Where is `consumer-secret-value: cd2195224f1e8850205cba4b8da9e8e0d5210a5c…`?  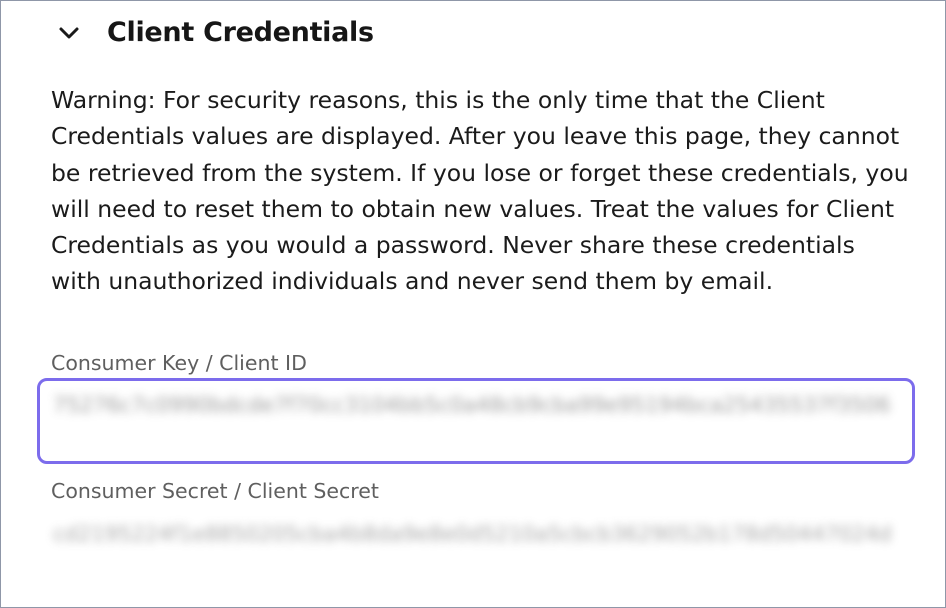
consumer-secret-value: cd2195224f1e8850205cba4b8da9e8e0d5210a5c… is located at coordinates (478, 534).